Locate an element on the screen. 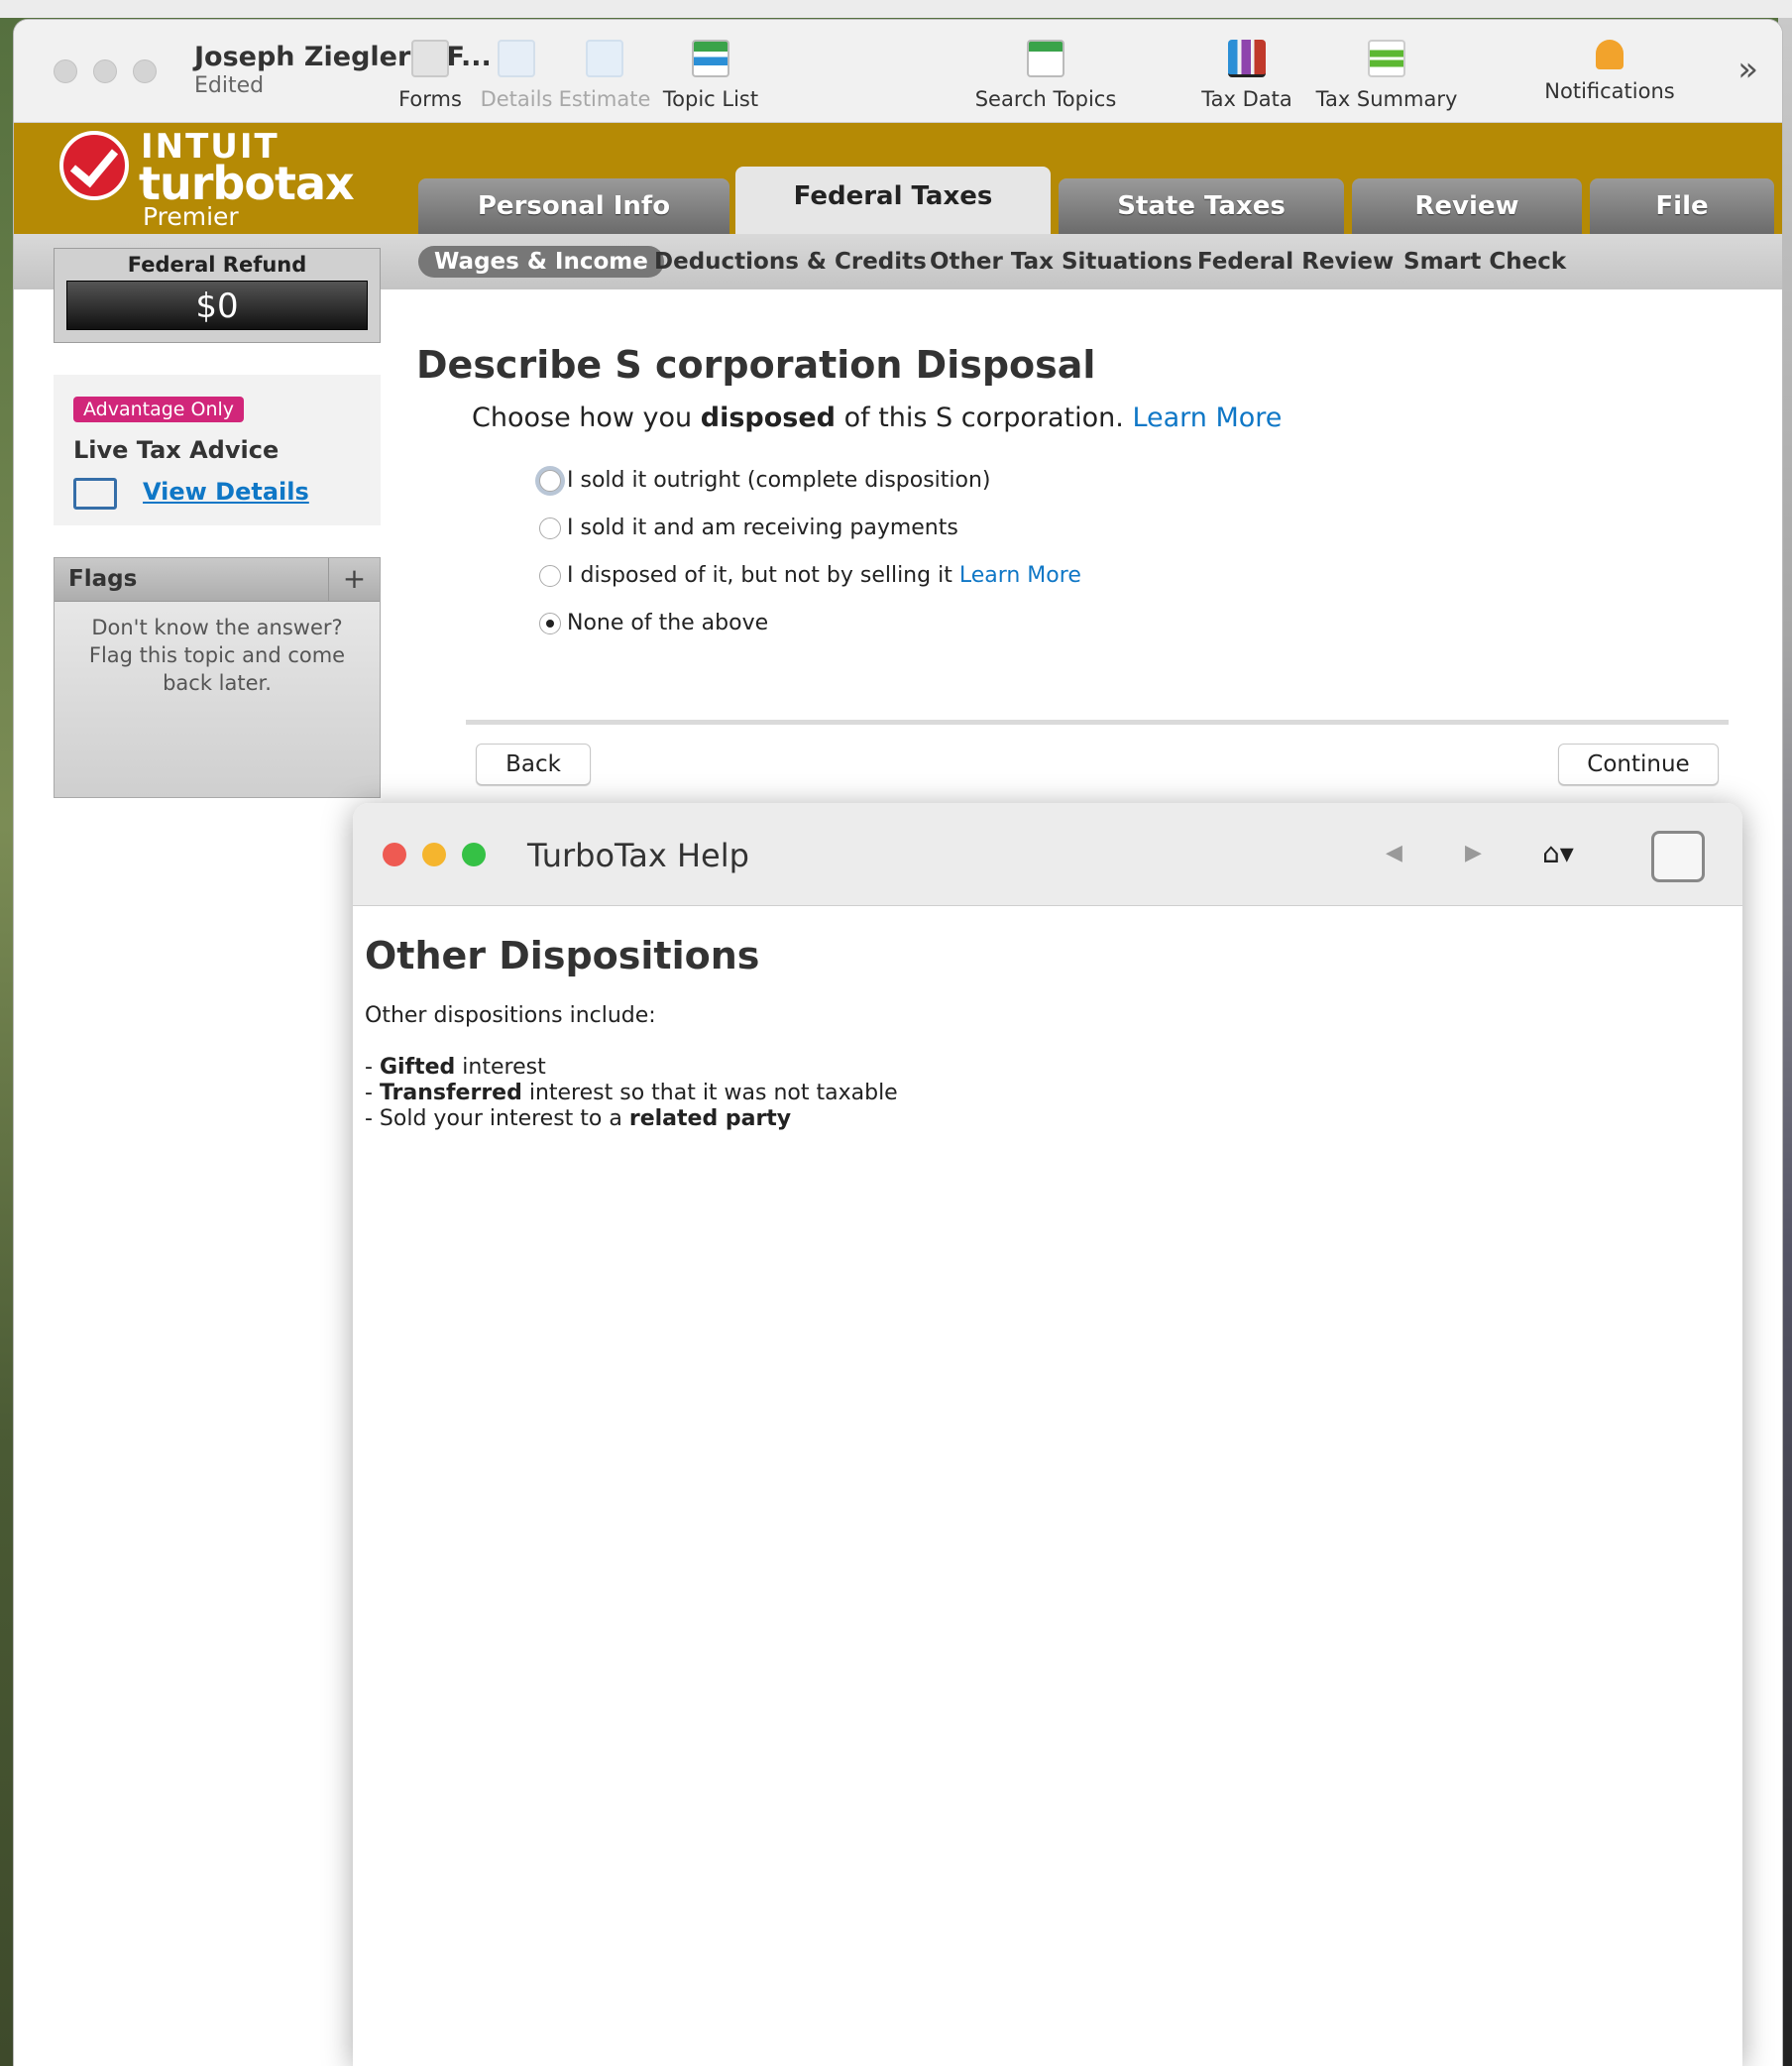 This screenshot has width=1792, height=2066. zoom-window-button is located at coordinates (145, 71).